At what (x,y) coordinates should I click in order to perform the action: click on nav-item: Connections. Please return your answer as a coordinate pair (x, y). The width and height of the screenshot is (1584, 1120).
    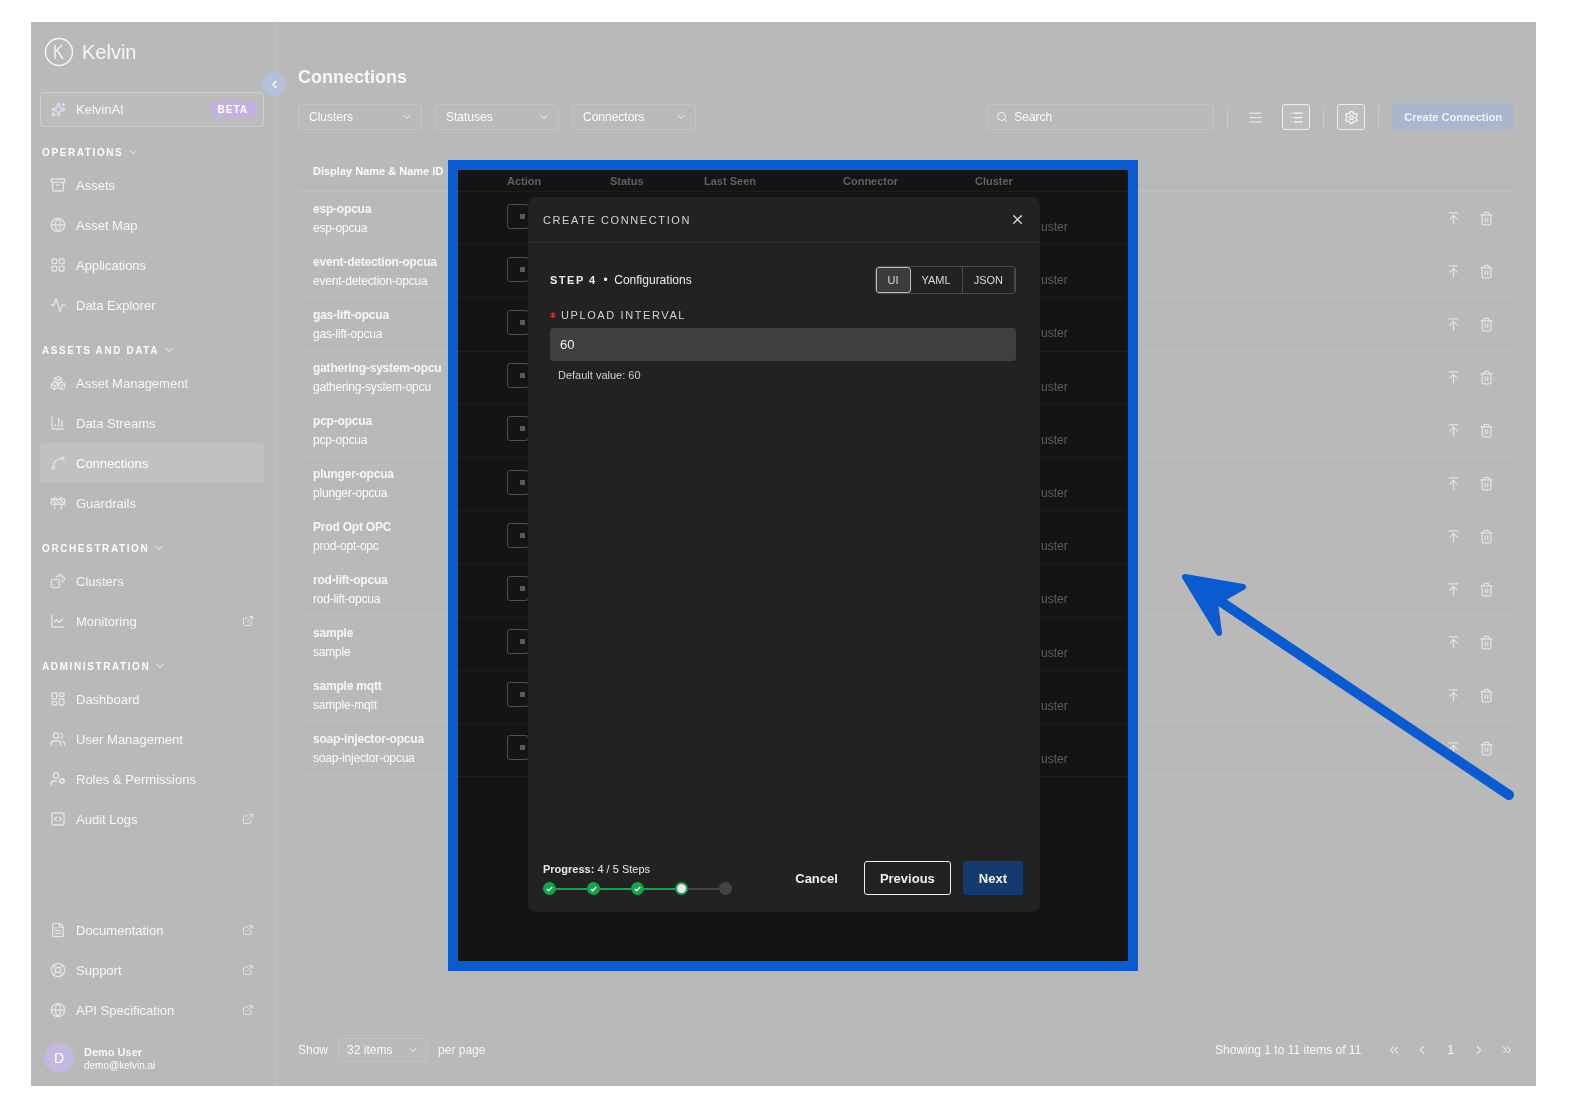
    Looking at the image, I should click on (152, 463).